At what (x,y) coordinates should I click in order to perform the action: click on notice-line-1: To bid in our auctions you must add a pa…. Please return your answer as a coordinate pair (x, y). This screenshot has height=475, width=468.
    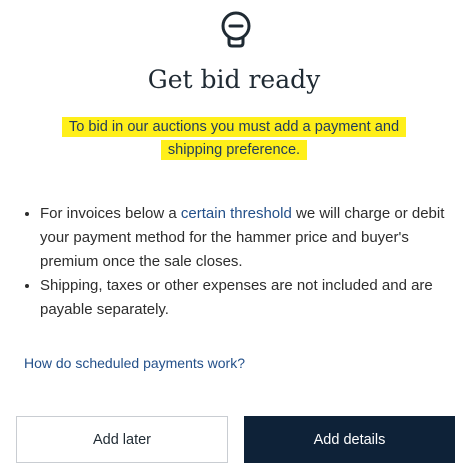
    Looking at the image, I should click on (234, 127).